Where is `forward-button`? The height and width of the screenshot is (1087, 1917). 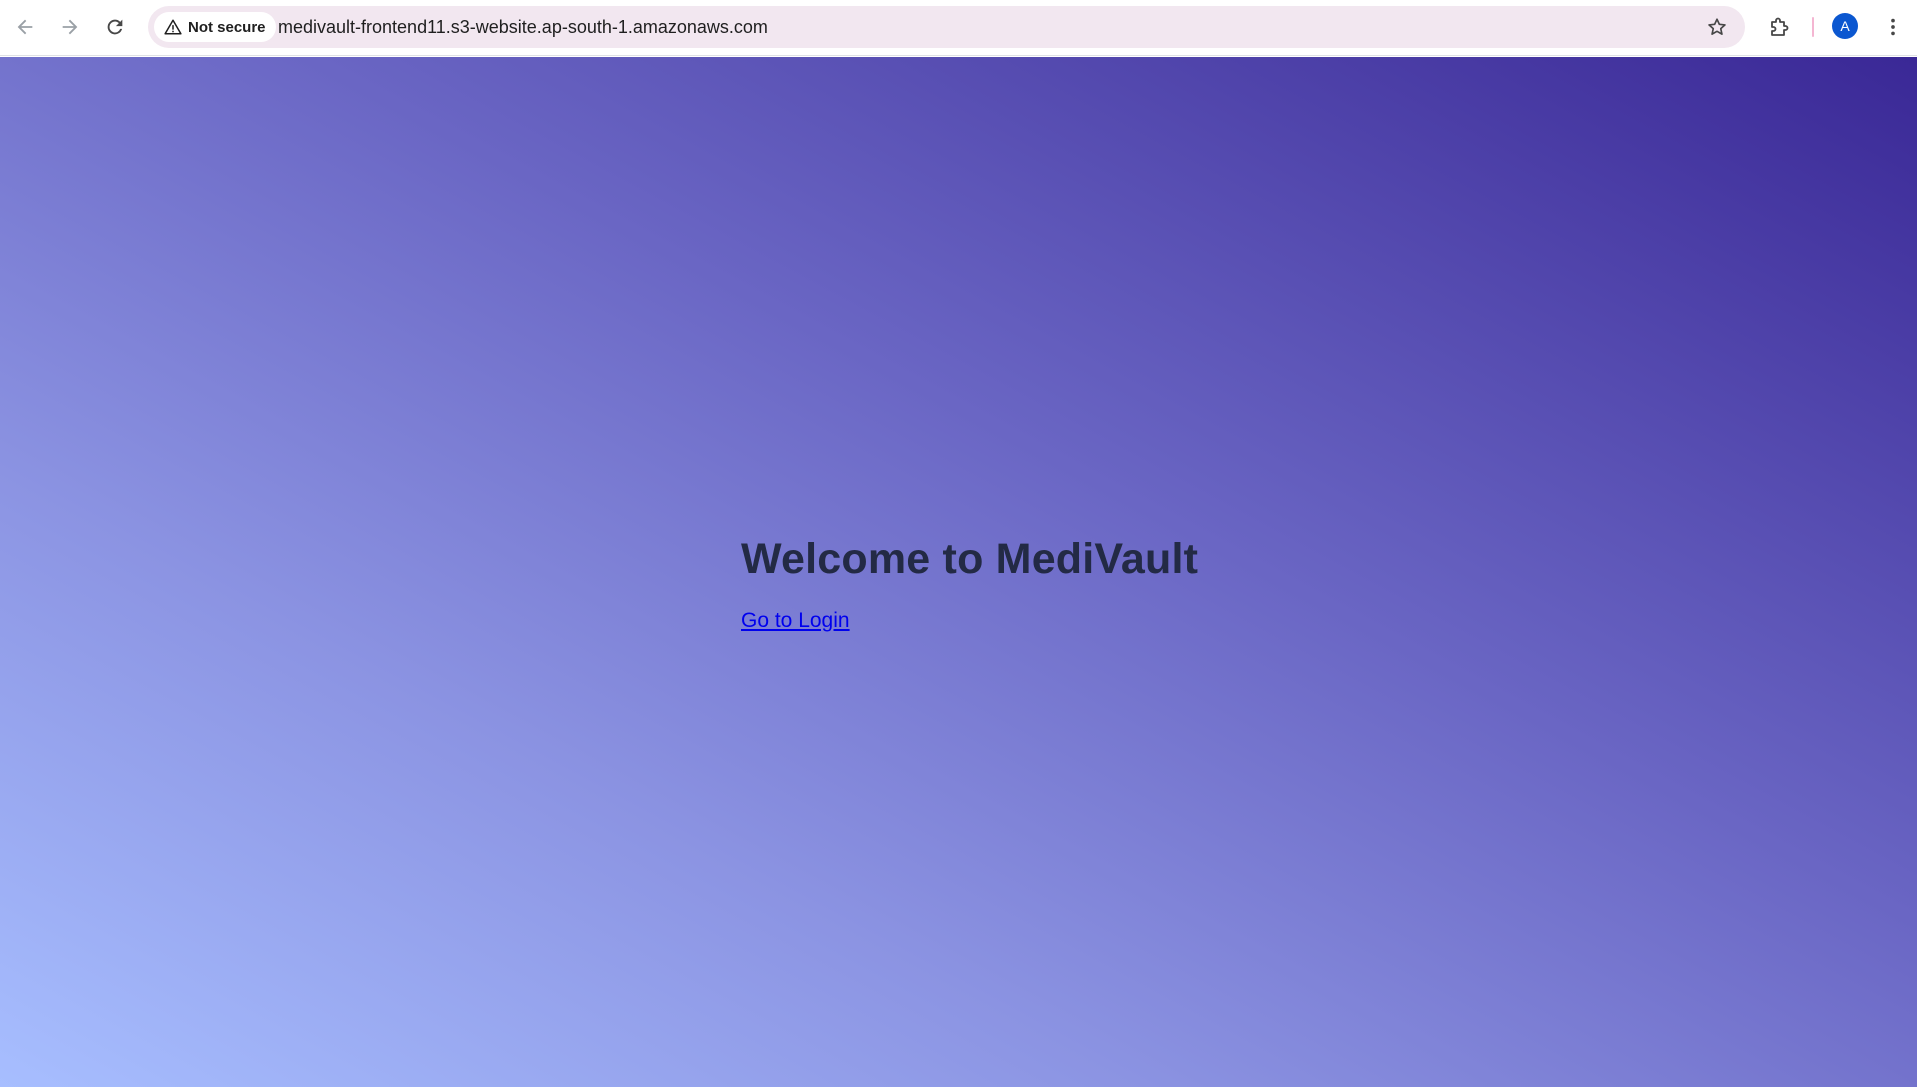 forward-button is located at coordinates (70, 27).